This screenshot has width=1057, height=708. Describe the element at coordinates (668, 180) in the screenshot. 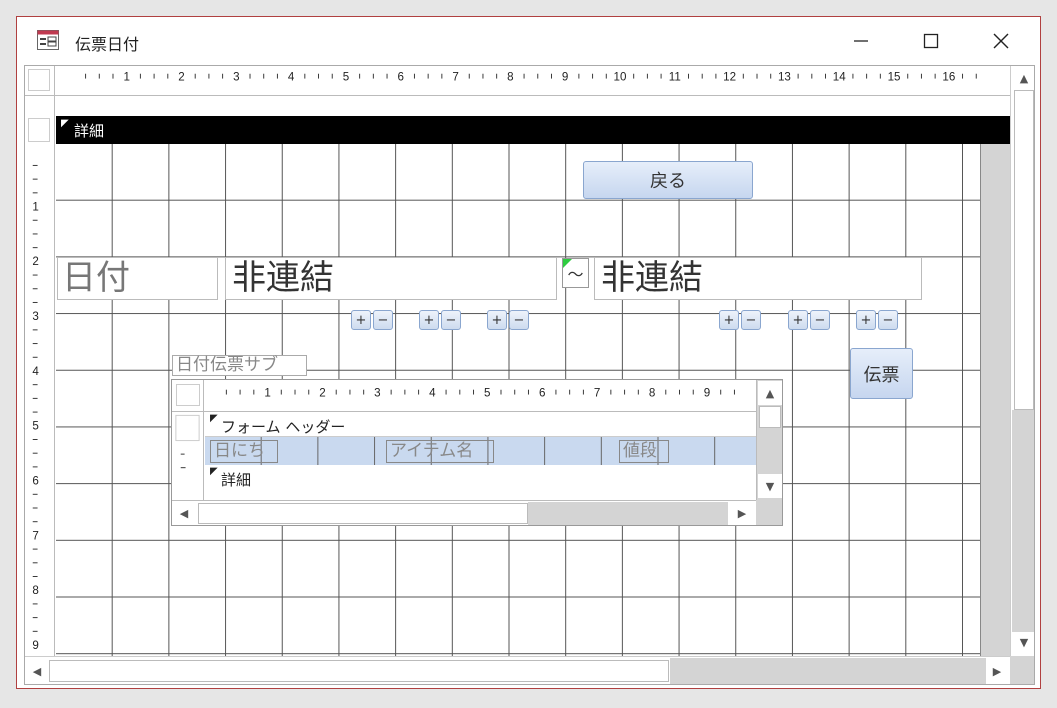

I see `back-button: 戻る` at that location.